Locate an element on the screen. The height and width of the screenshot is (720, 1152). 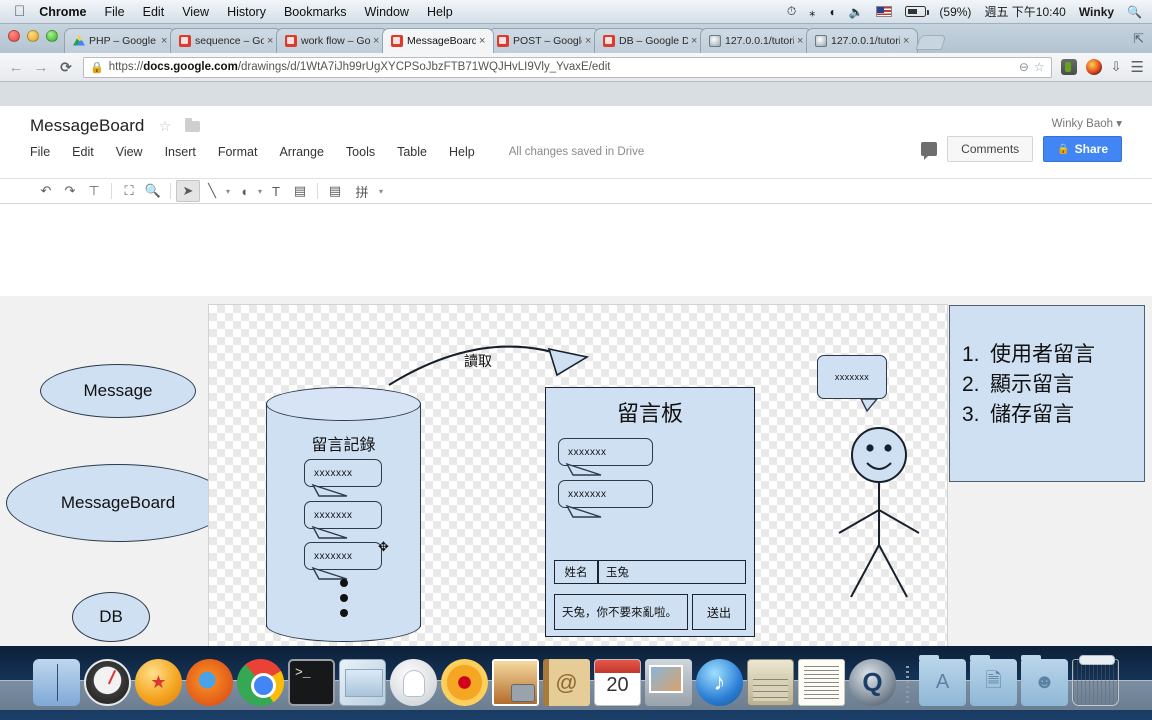
close-icon: × is located at coordinates (908, 41).